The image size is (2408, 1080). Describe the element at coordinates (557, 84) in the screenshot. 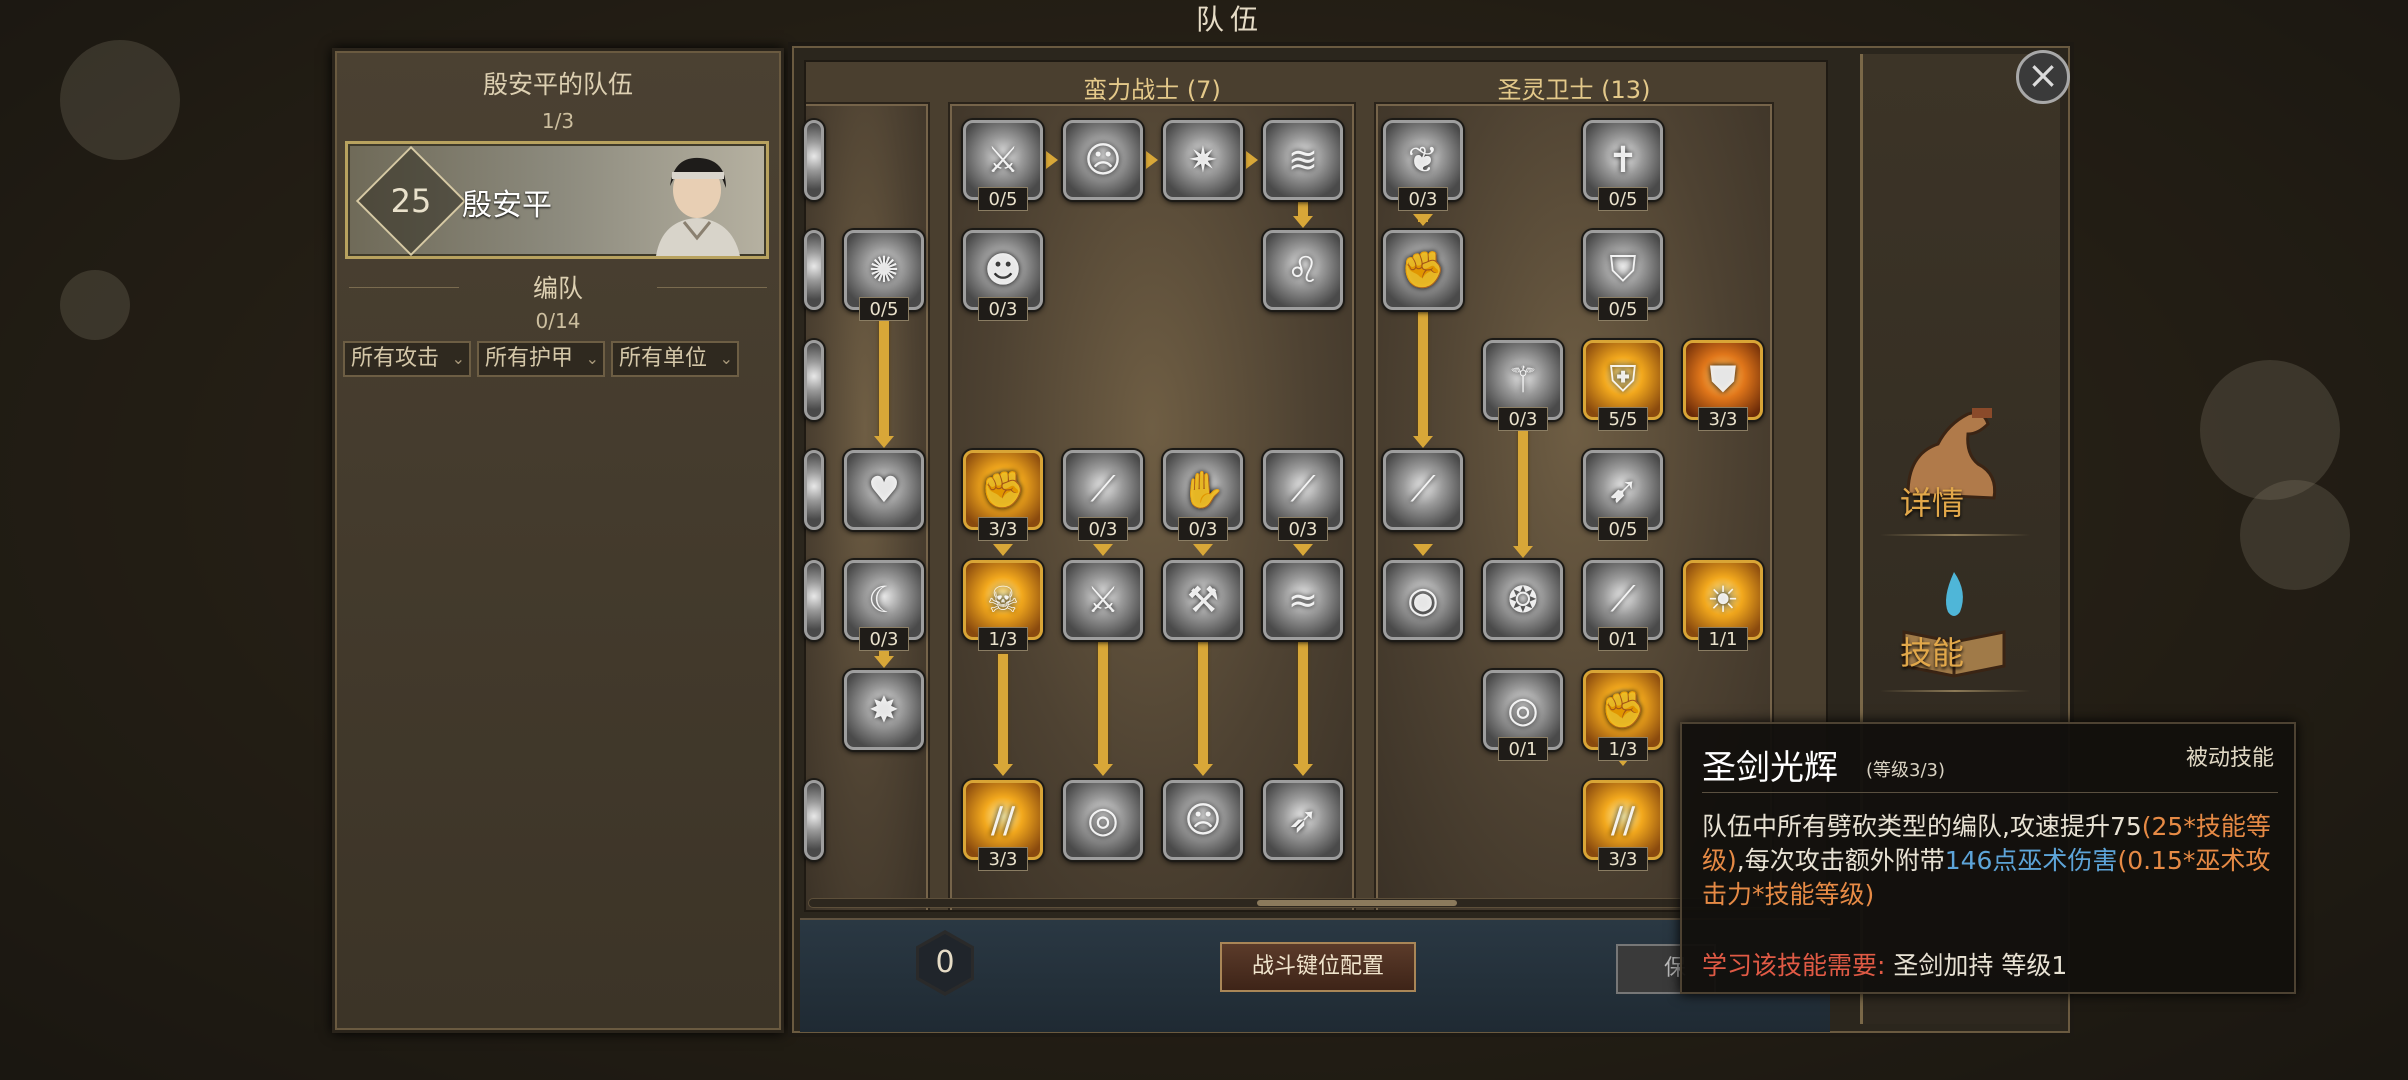

I see `team-name: 殷安平的队伍` at that location.